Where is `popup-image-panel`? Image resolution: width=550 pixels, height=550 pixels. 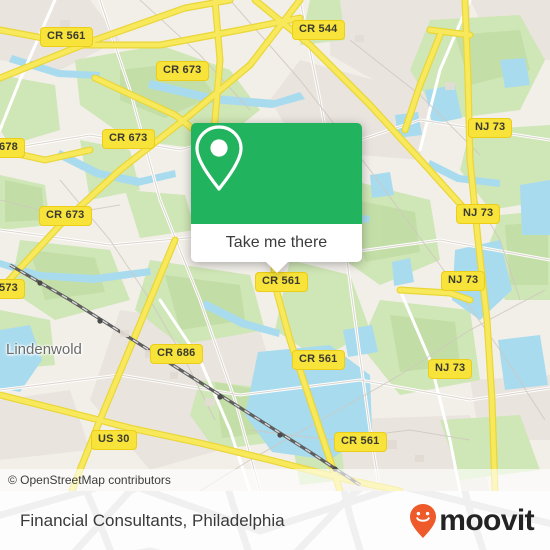
popup-image-panel is located at coordinates (276, 173).